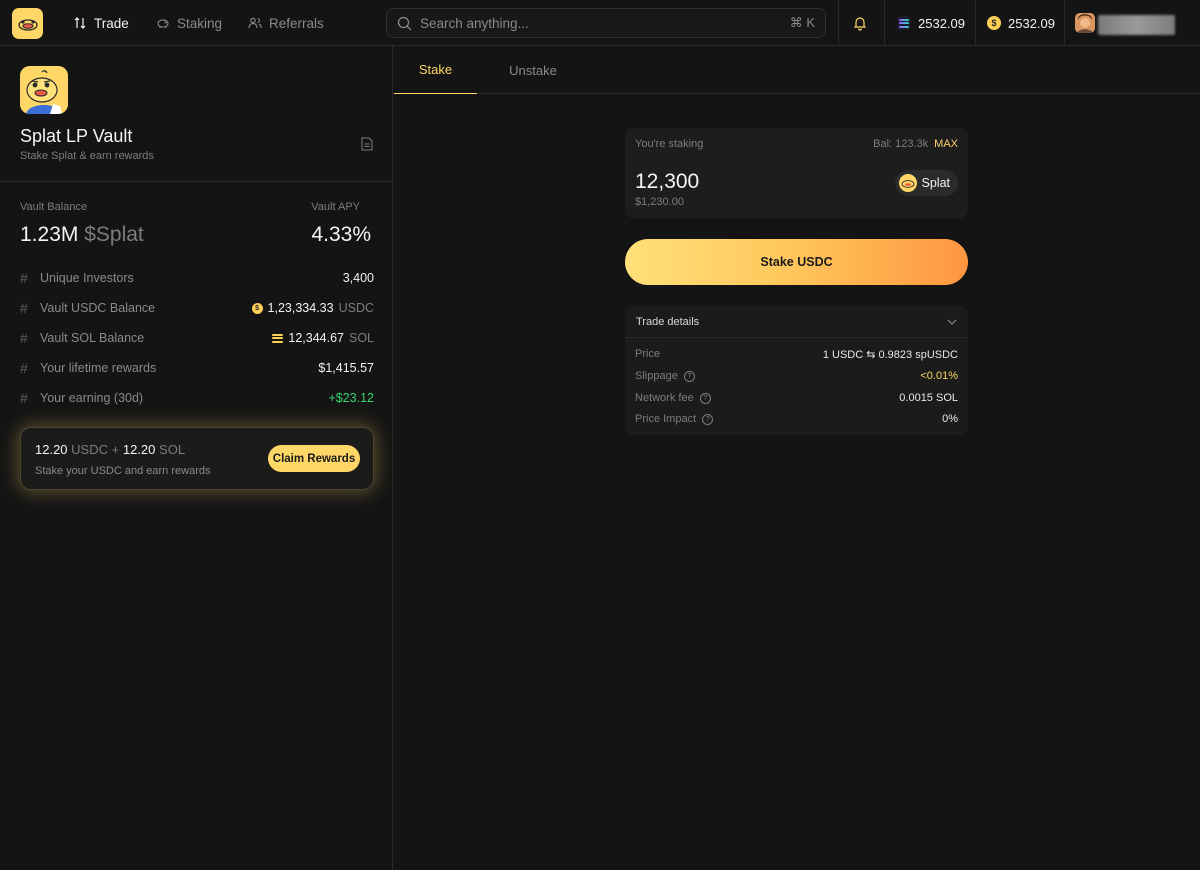 This screenshot has width=1200, height=870. Describe the element at coordinates (669, 144) in the screenshot. I see `stake-label: You're staking` at that location.